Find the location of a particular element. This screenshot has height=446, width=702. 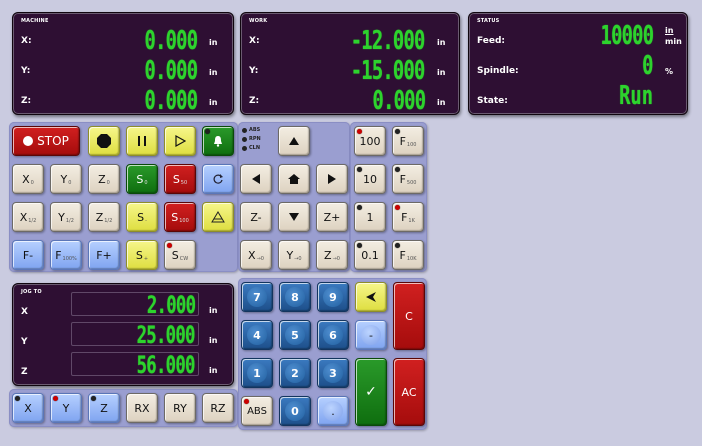

alarm-button is located at coordinates (218, 141).